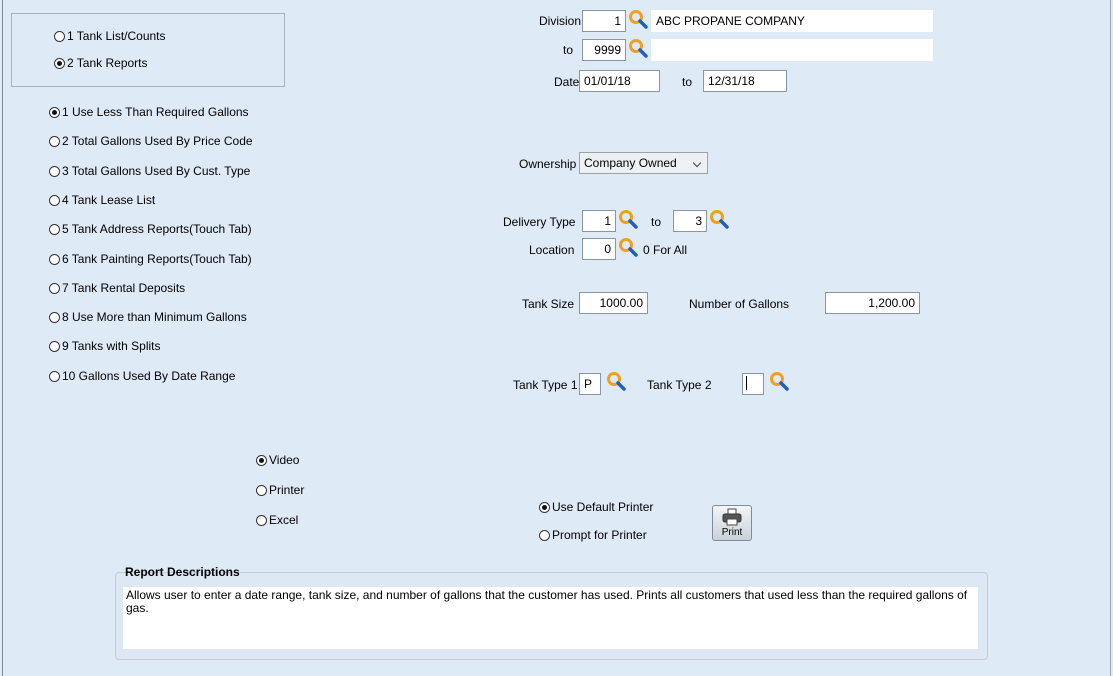 This screenshot has height=676, width=1113. I want to click on print-button: Print, so click(732, 523).